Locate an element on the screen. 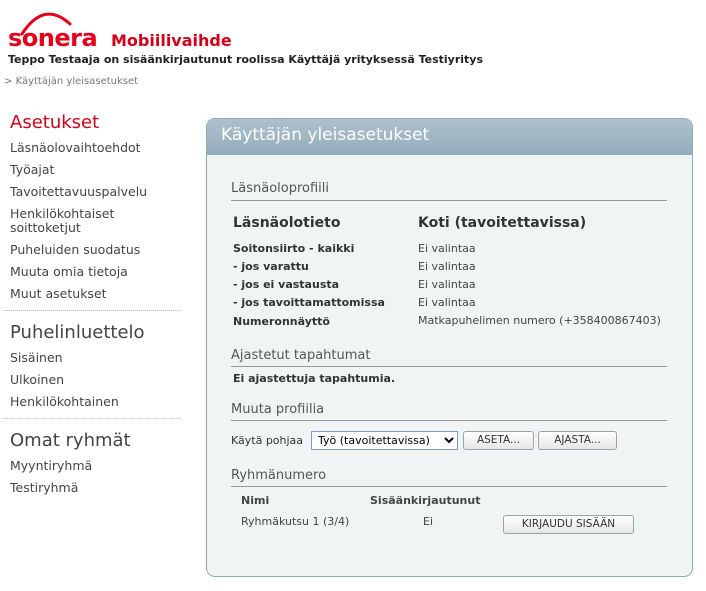  group-row-logged-in: Ei is located at coordinates (428, 521).